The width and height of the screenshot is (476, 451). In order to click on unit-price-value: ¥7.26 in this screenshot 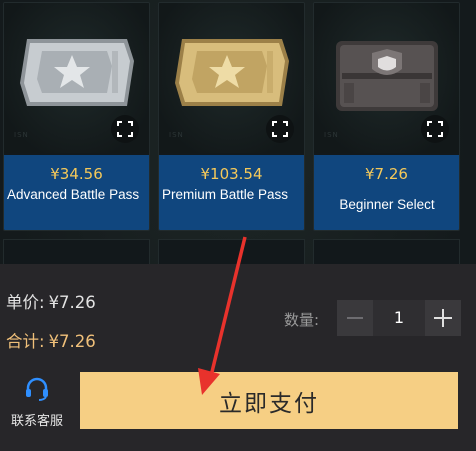, I will do `click(72, 302)`.